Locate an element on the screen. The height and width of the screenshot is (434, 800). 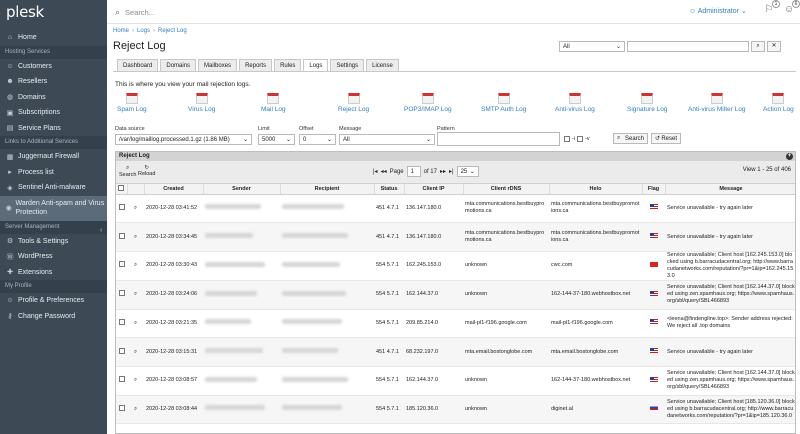
sidebar-item-change-password: ⚷ Change Password is located at coordinates (53, 317).